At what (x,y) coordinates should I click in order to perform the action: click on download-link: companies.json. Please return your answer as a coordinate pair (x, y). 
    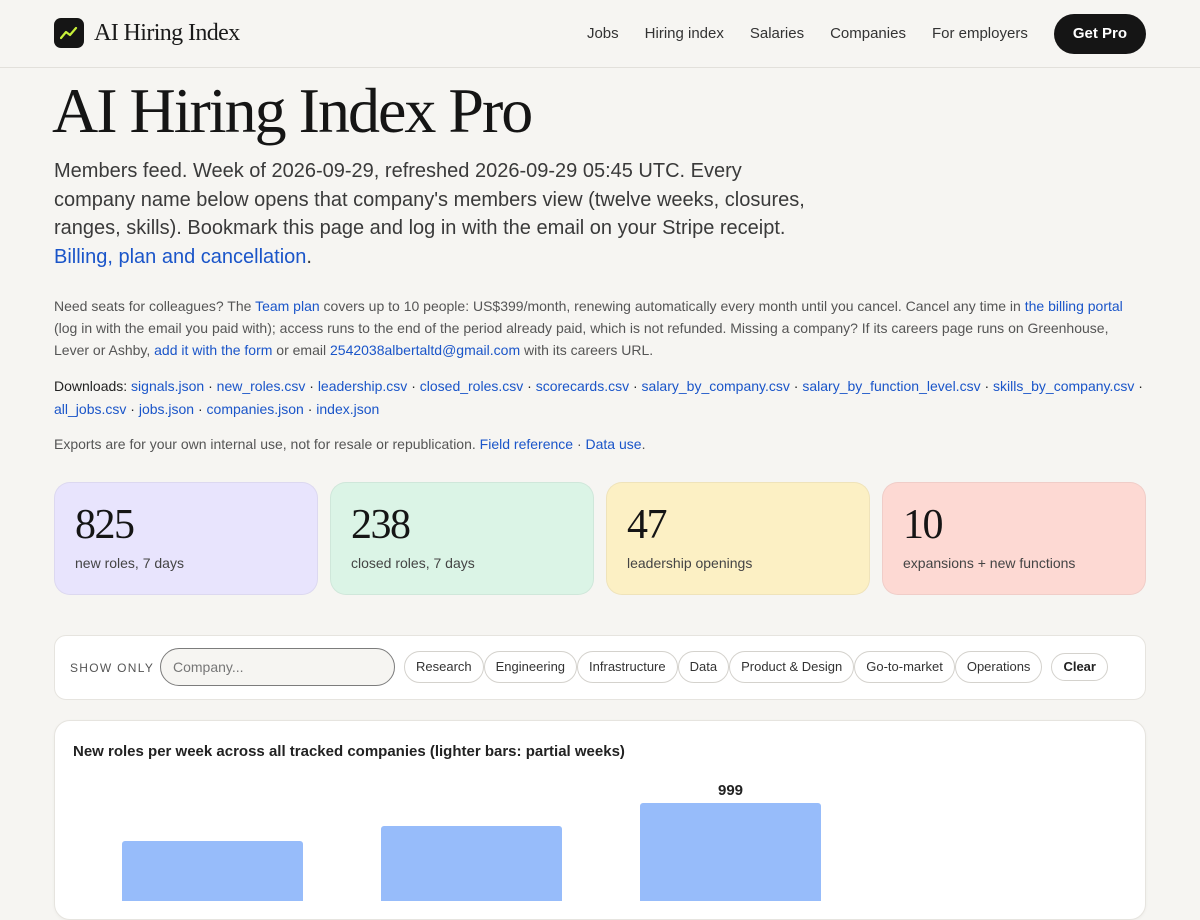
    Looking at the image, I should click on (255, 409).